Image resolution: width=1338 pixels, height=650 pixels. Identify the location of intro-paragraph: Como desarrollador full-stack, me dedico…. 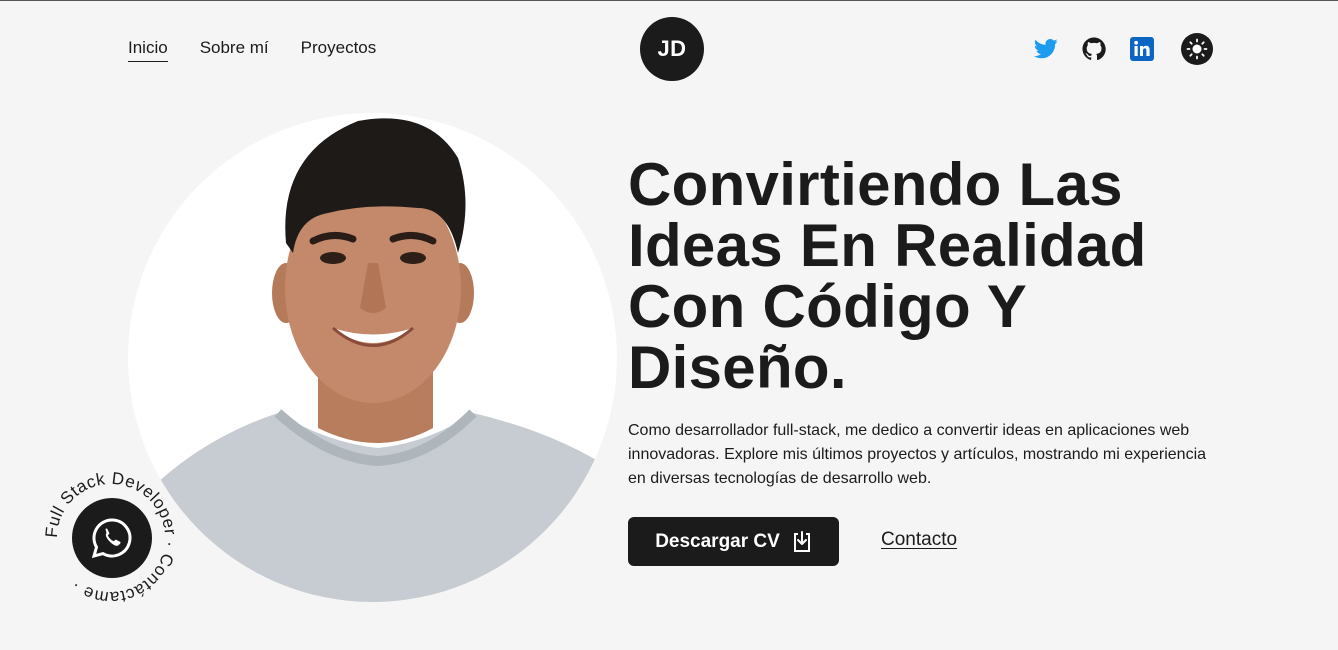
(917, 454).